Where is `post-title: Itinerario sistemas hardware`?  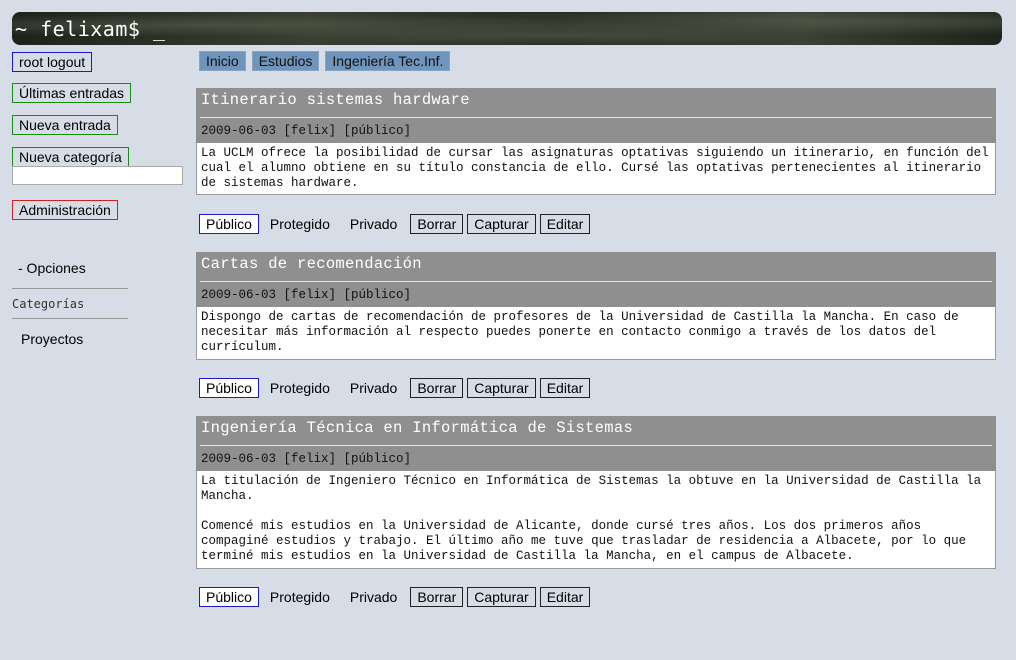 post-title: Itinerario sistemas hardware is located at coordinates (335, 100).